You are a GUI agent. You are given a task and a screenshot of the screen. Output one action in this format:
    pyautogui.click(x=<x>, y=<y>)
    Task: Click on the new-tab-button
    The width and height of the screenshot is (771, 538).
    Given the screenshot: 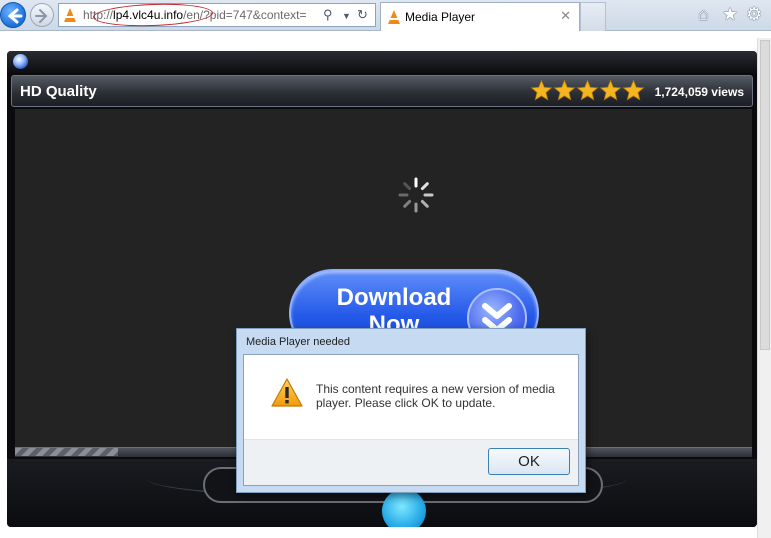 What is the action you would take?
    pyautogui.click(x=593, y=16)
    